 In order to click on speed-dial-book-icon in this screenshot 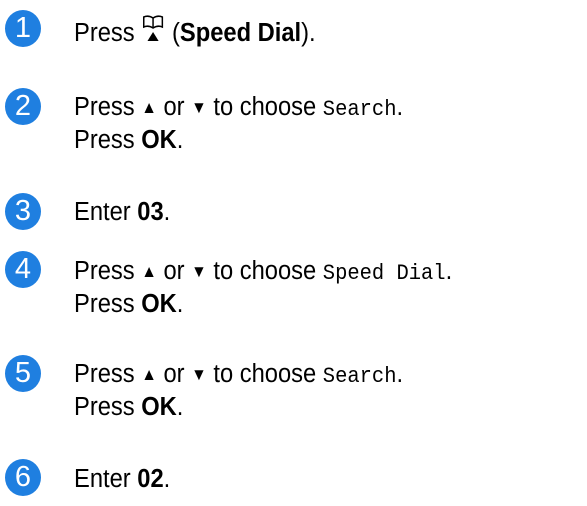, I will do `click(153, 28)`.